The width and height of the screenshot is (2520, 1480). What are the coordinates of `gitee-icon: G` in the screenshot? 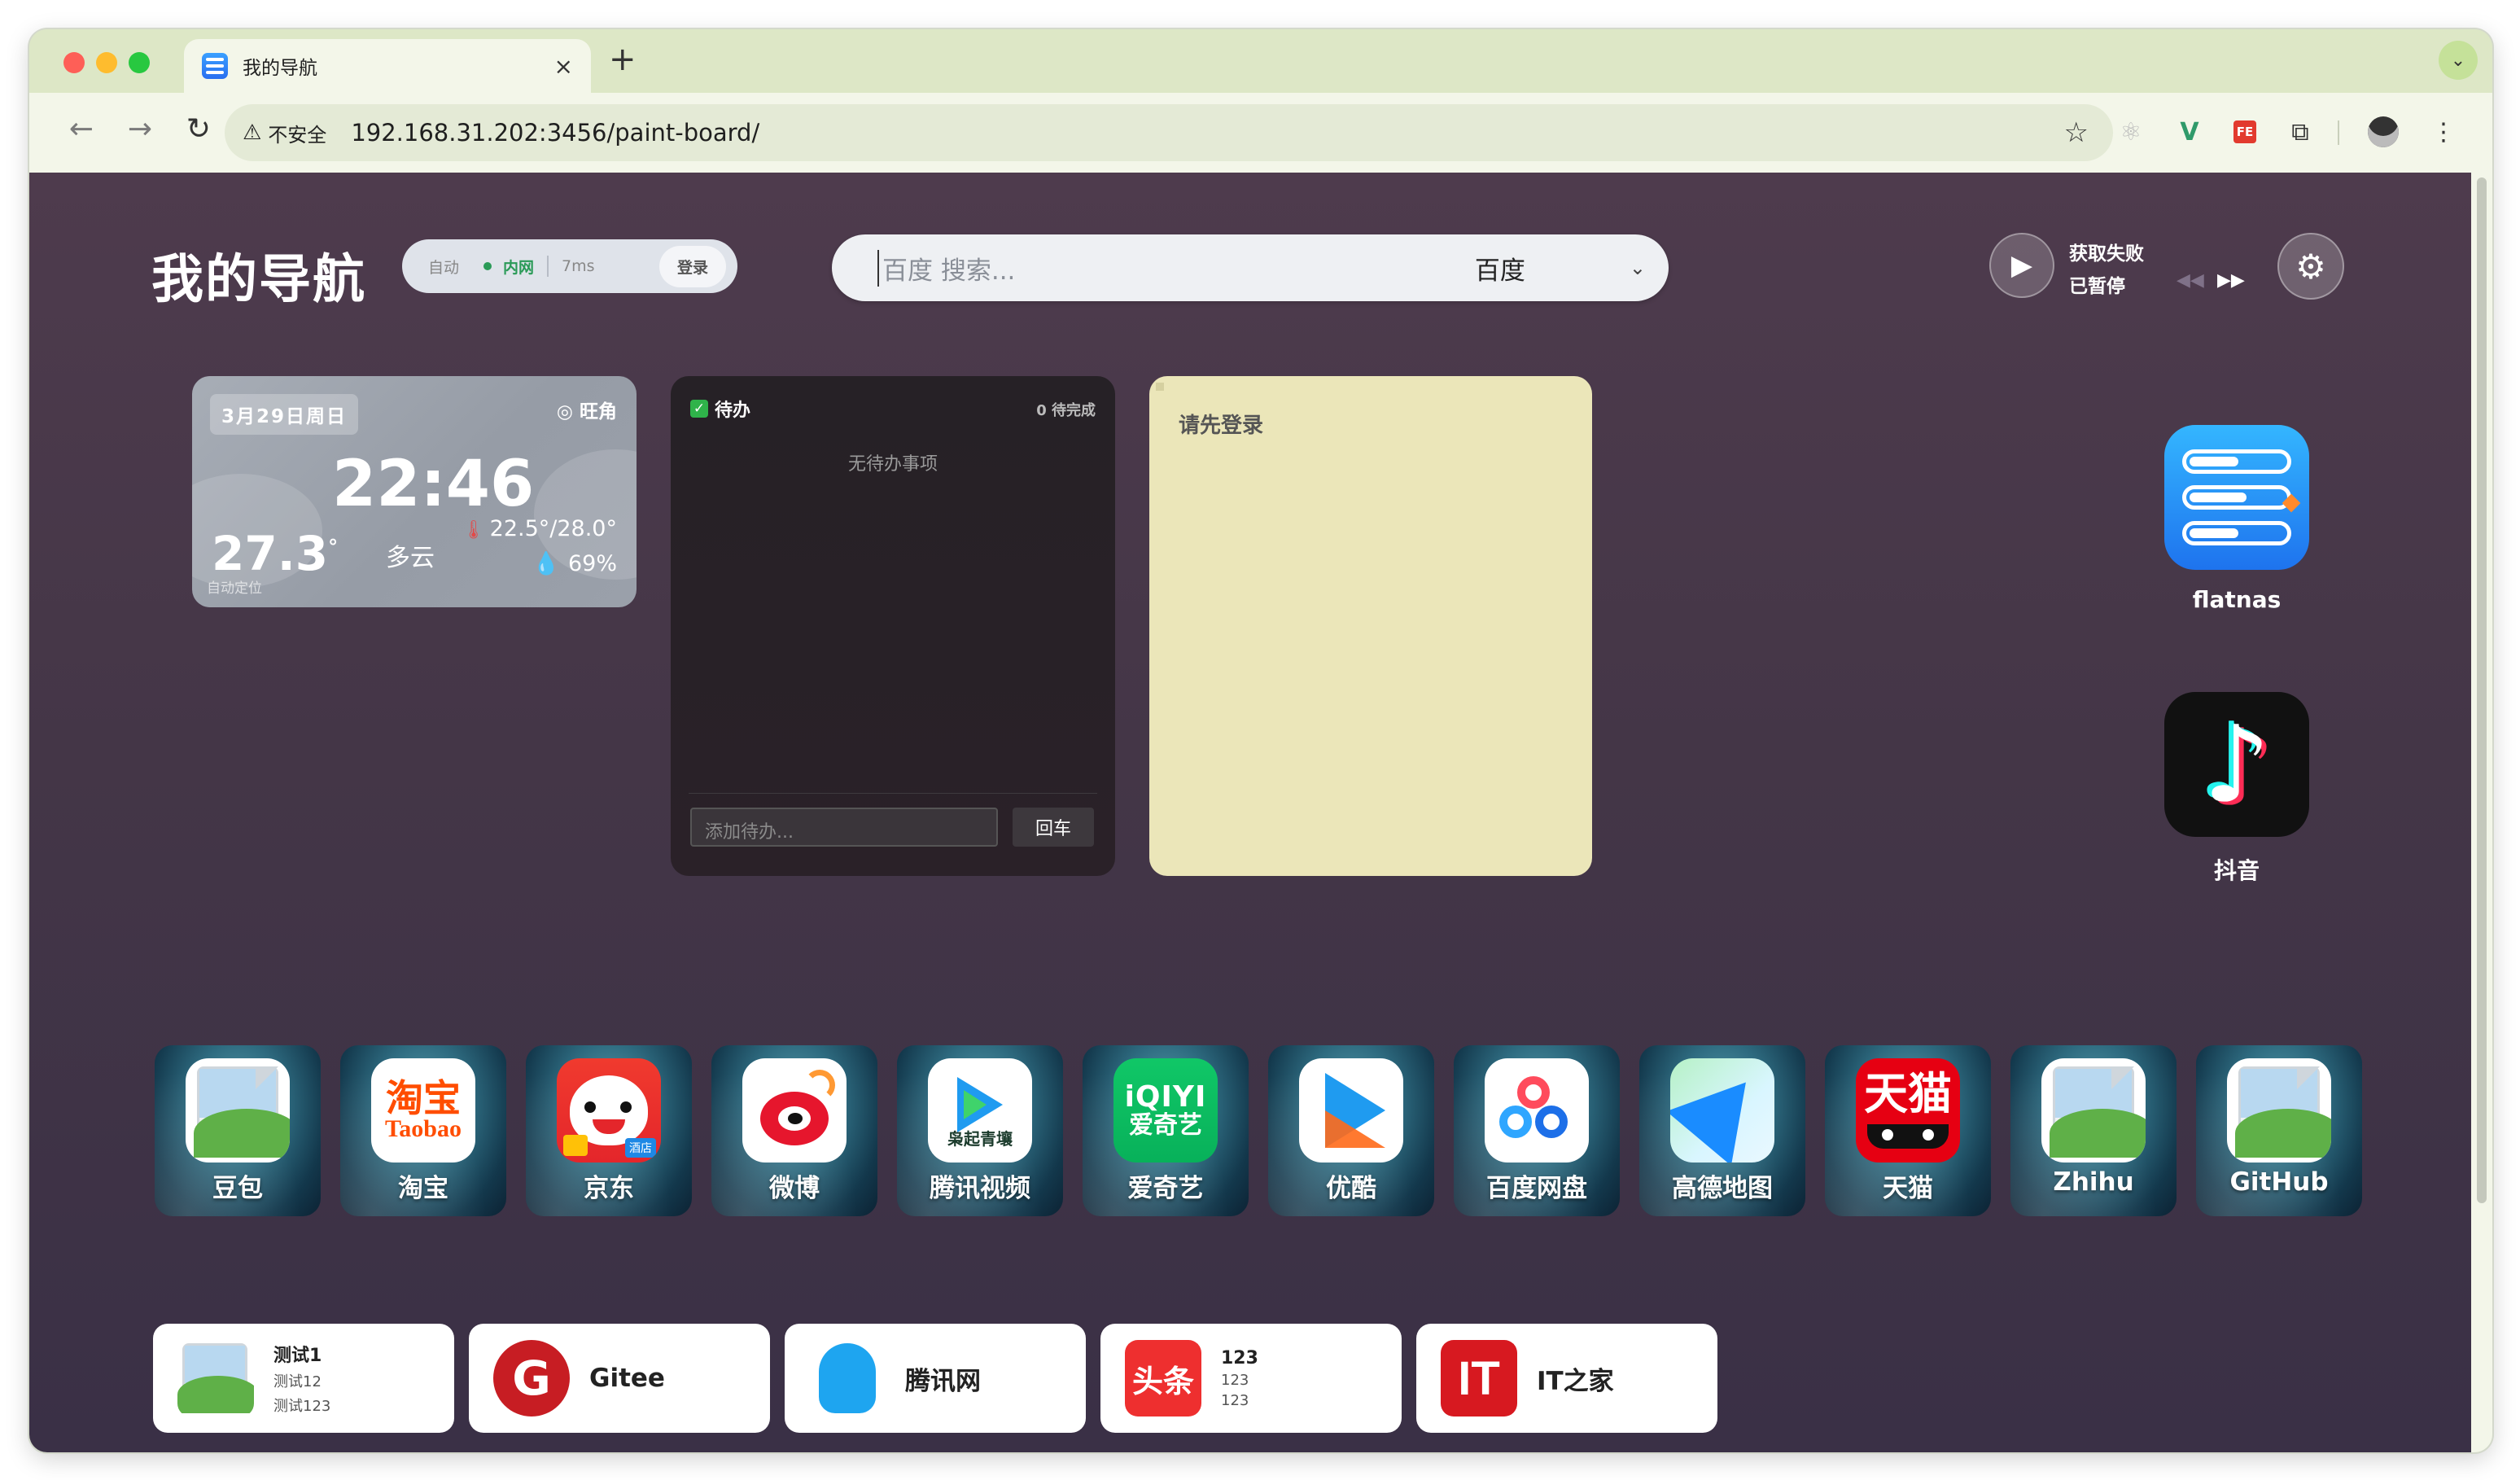 It's located at (532, 1378).